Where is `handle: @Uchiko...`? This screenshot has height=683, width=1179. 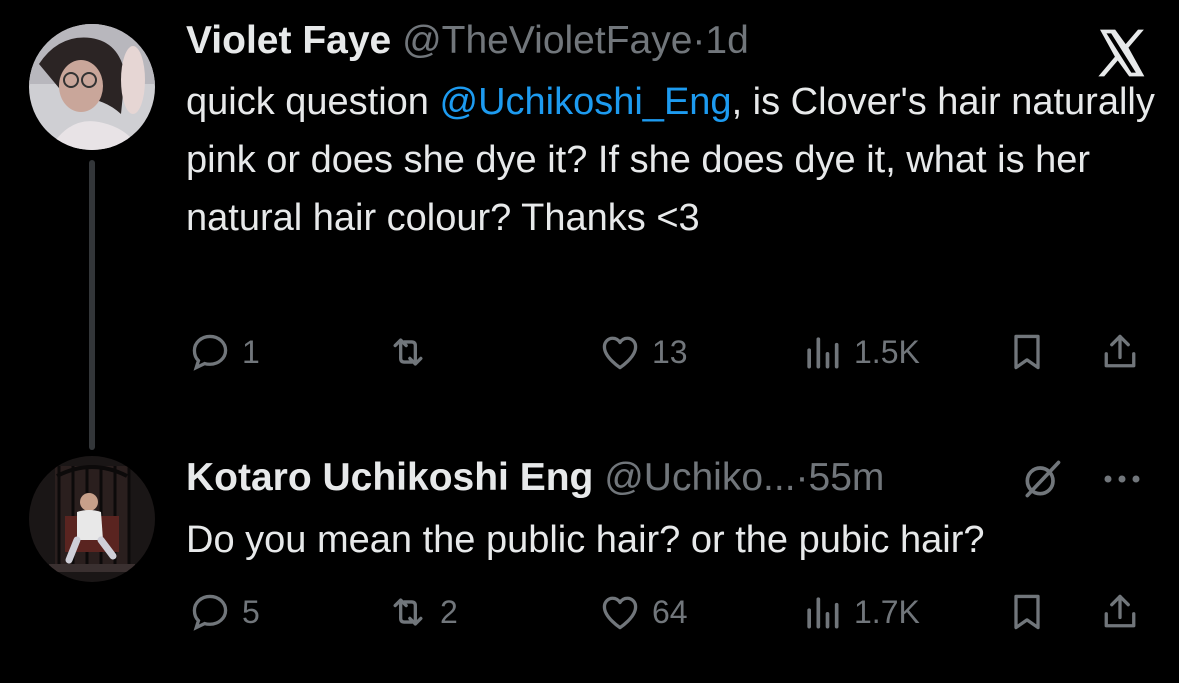
handle: @Uchiko... is located at coordinates (699, 477).